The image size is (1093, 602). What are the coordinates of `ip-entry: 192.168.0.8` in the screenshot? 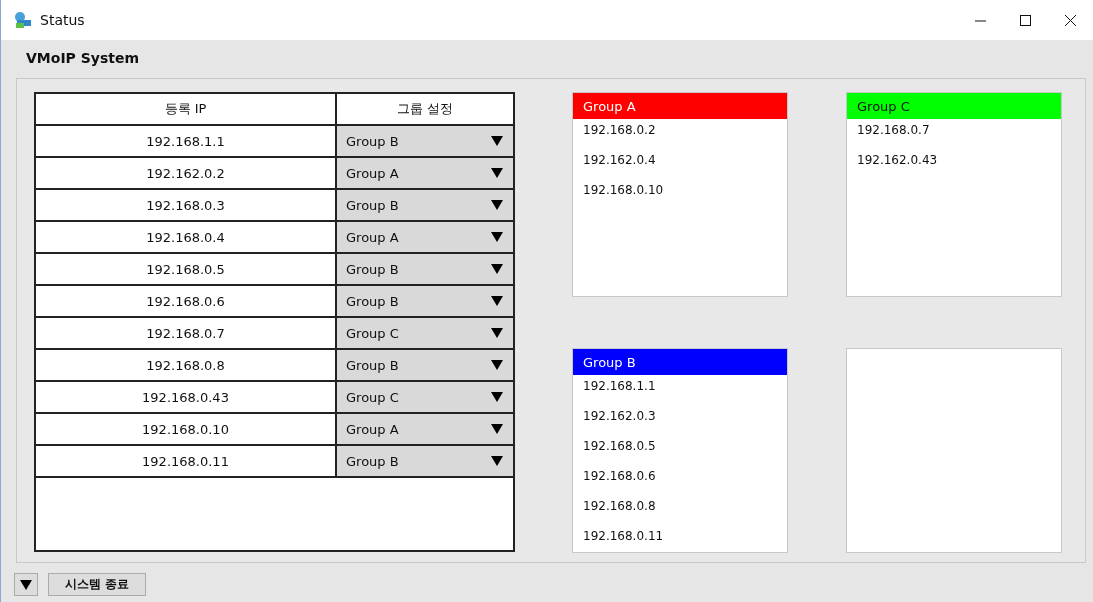 It's located at (619, 506).